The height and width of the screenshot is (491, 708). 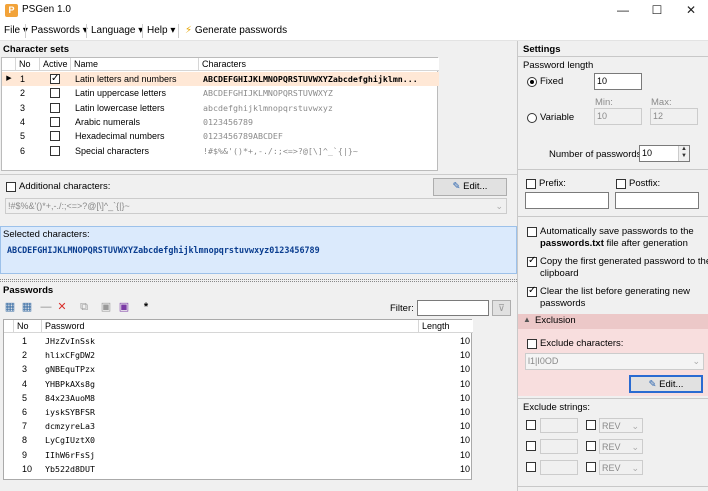 What do you see at coordinates (501, 308) in the screenshot?
I see `filter-icon: ⊽` at bounding box center [501, 308].